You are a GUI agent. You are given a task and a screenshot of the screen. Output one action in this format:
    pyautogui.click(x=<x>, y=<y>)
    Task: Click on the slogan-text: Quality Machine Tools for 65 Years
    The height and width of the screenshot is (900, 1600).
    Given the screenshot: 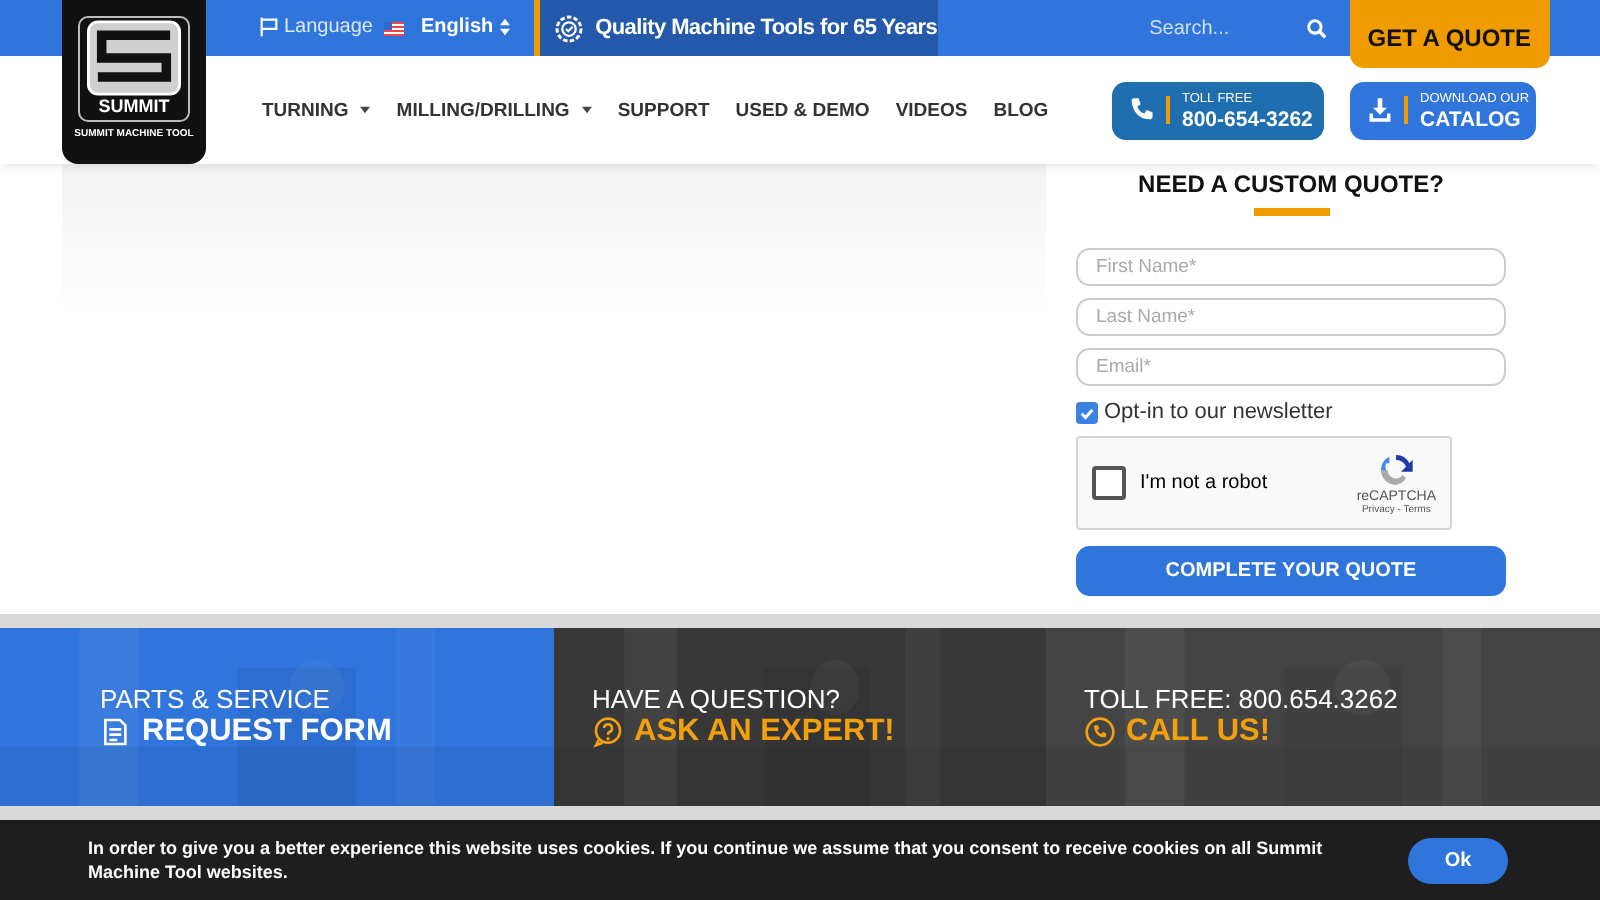 What is the action you would take?
    pyautogui.click(x=766, y=28)
    